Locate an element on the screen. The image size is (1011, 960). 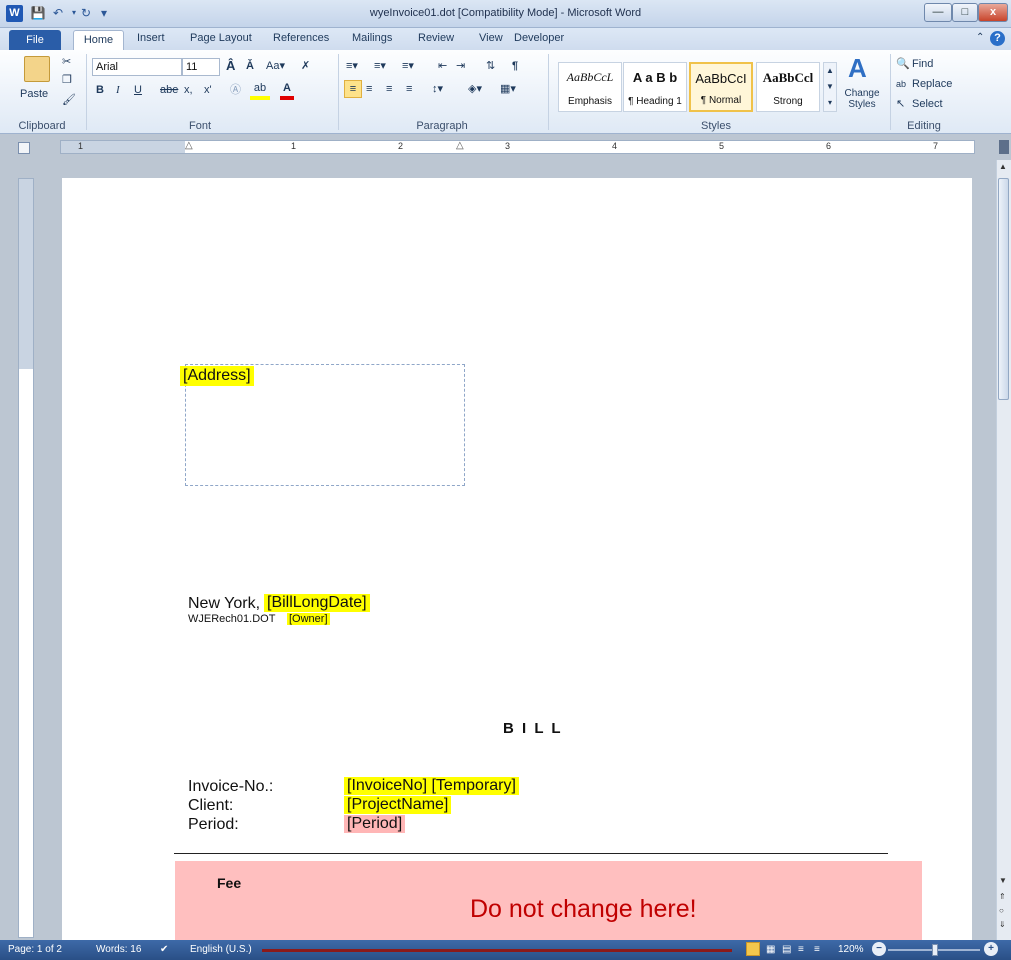
decrease-indent-icon: ⇤ is located at coordinates (442, 66).